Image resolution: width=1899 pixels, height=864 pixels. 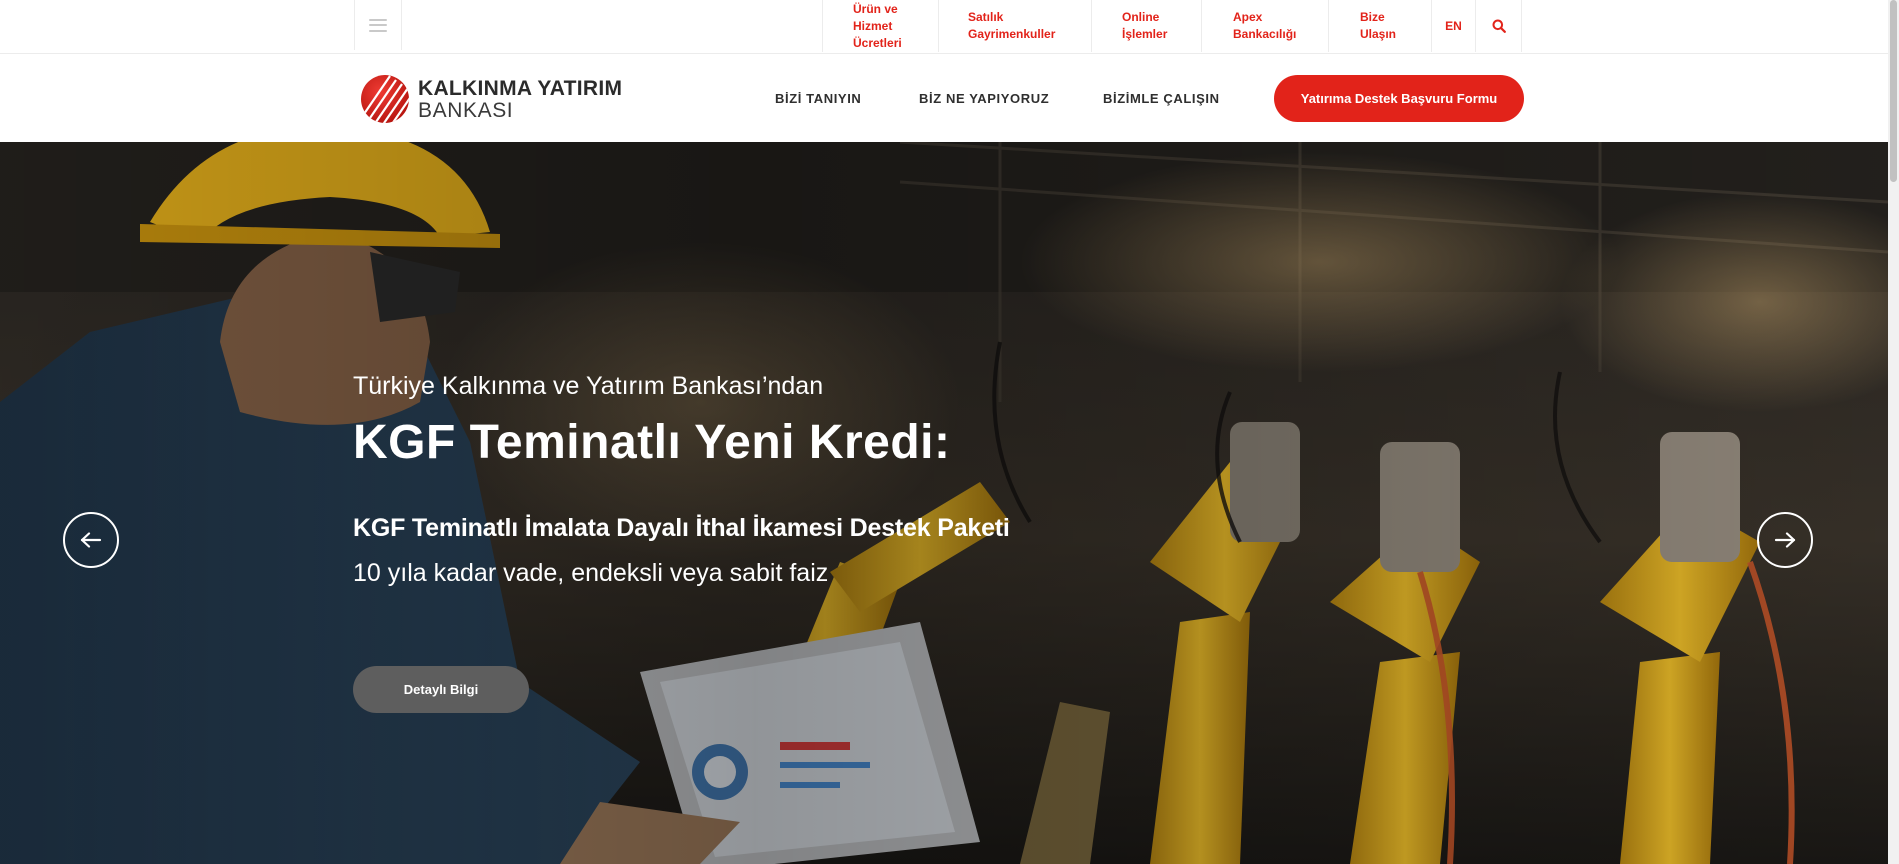 I want to click on utility-link-online-label: Online İşlemler, so click(x=1145, y=25).